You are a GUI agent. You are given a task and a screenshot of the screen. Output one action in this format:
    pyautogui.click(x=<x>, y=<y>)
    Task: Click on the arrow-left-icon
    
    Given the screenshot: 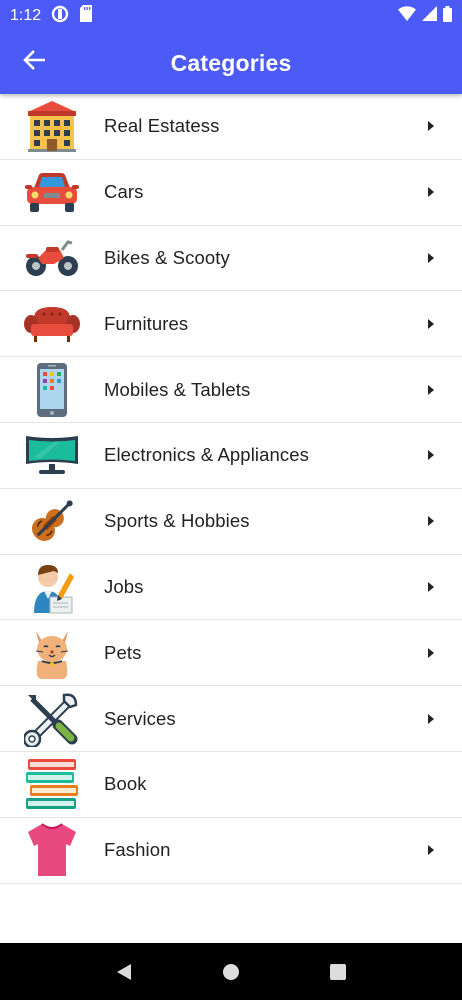 What is the action you would take?
    pyautogui.click(x=34, y=62)
    